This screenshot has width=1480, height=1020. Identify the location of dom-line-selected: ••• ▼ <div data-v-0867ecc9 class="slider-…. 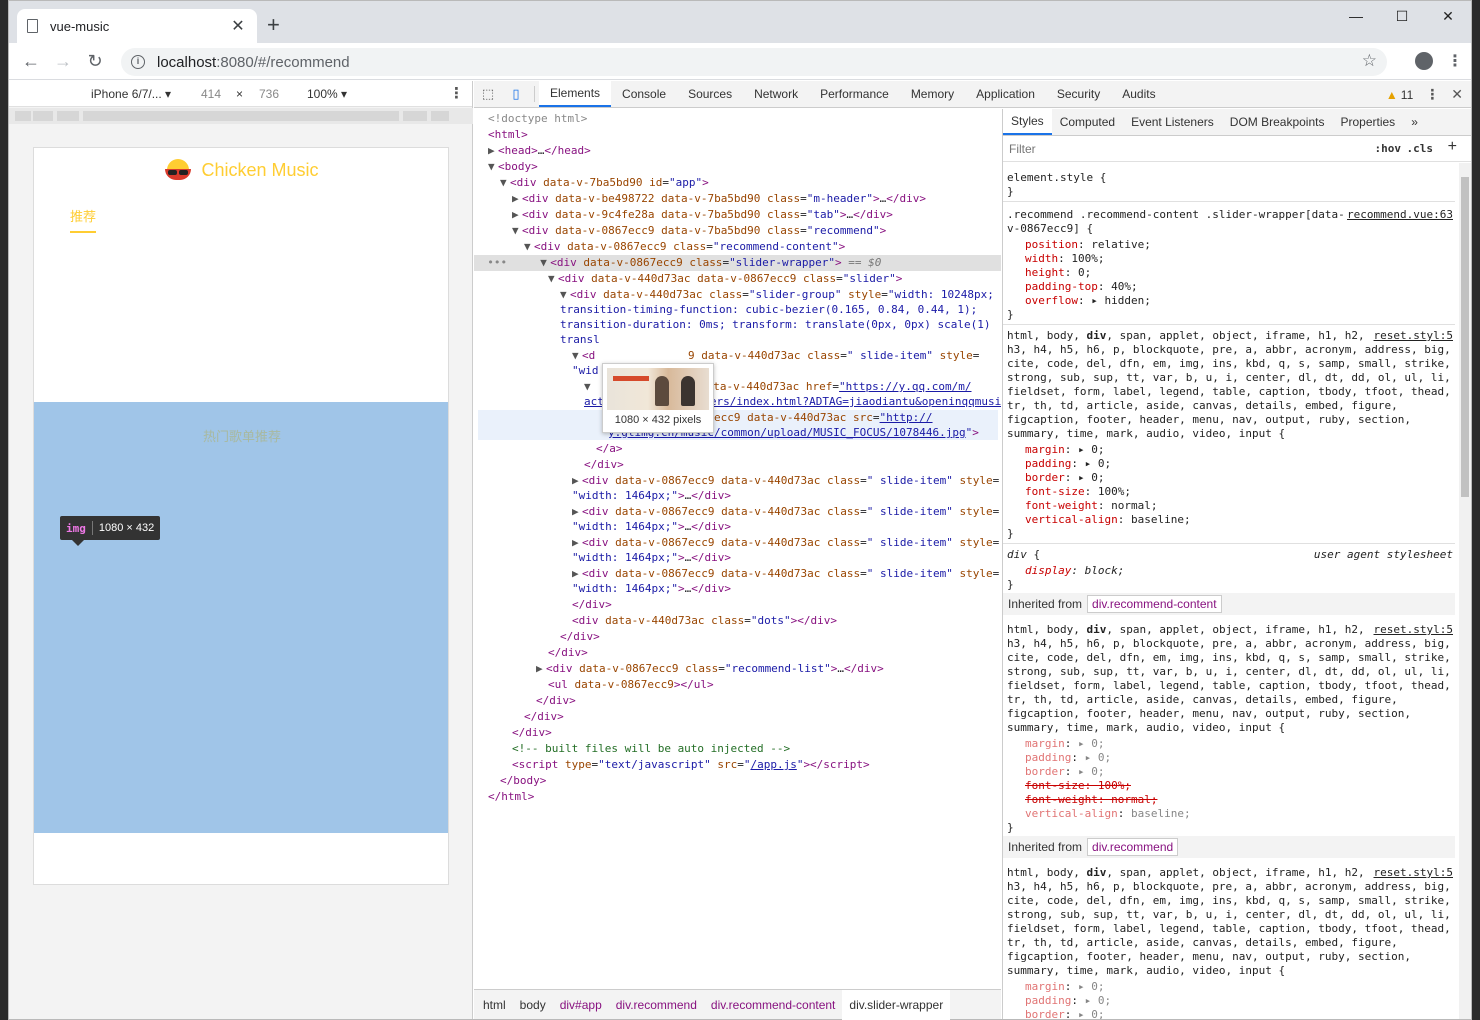
(737, 263).